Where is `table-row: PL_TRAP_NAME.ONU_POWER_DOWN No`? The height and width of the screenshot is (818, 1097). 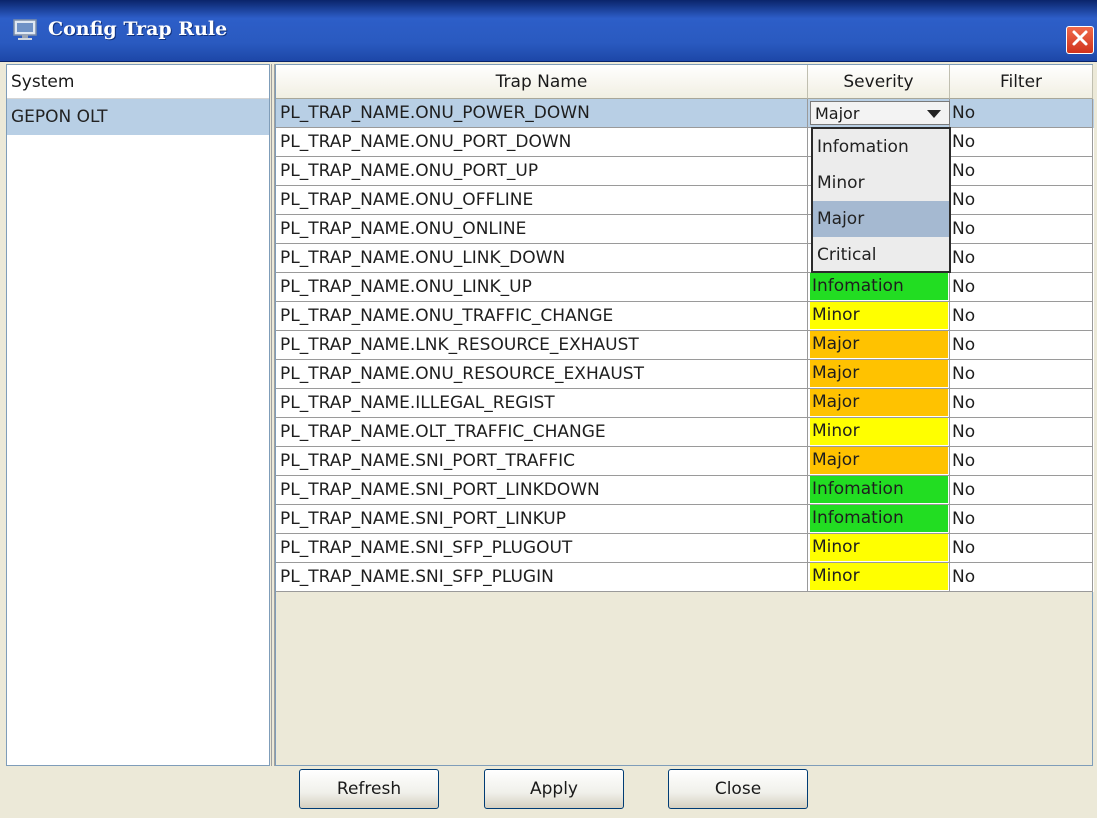 table-row: PL_TRAP_NAME.ONU_POWER_DOWN No is located at coordinates (685, 113).